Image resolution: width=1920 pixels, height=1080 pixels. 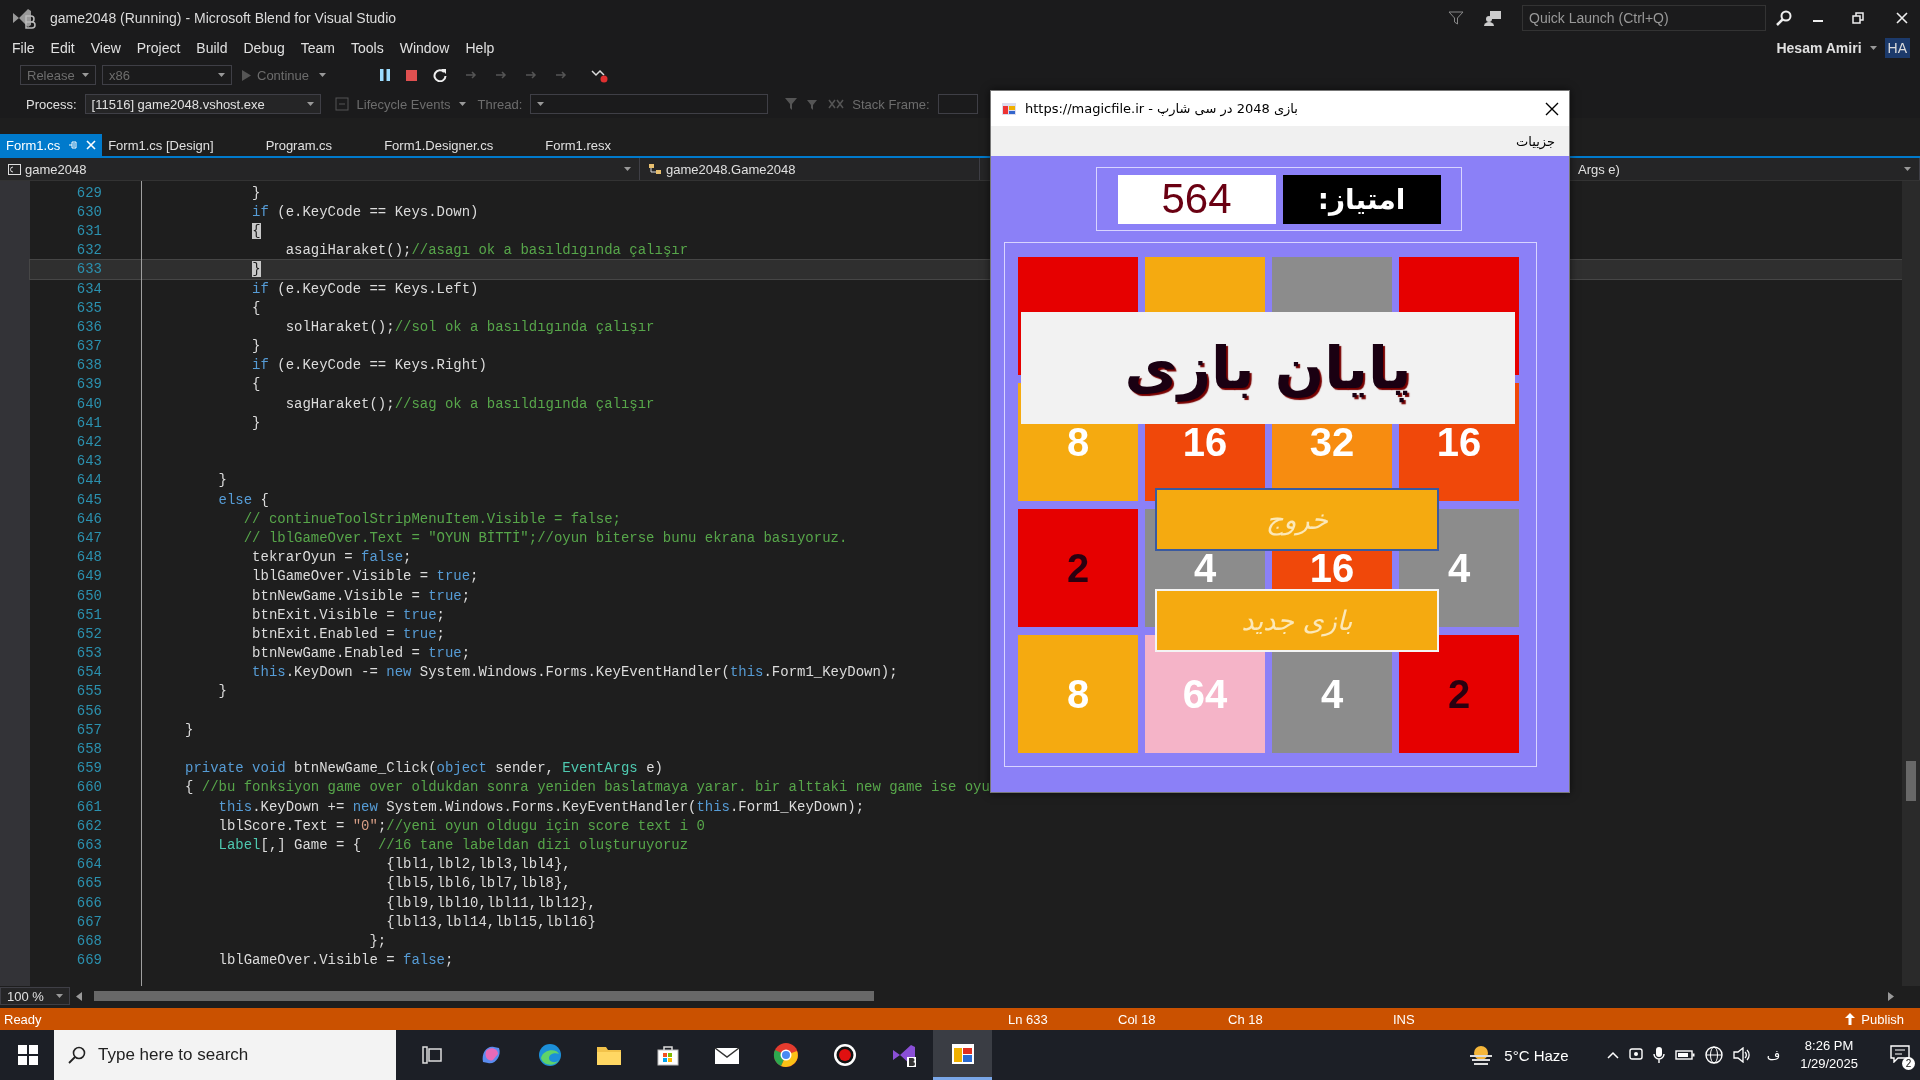 I want to click on line-number: 634, so click(x=88, y=288).